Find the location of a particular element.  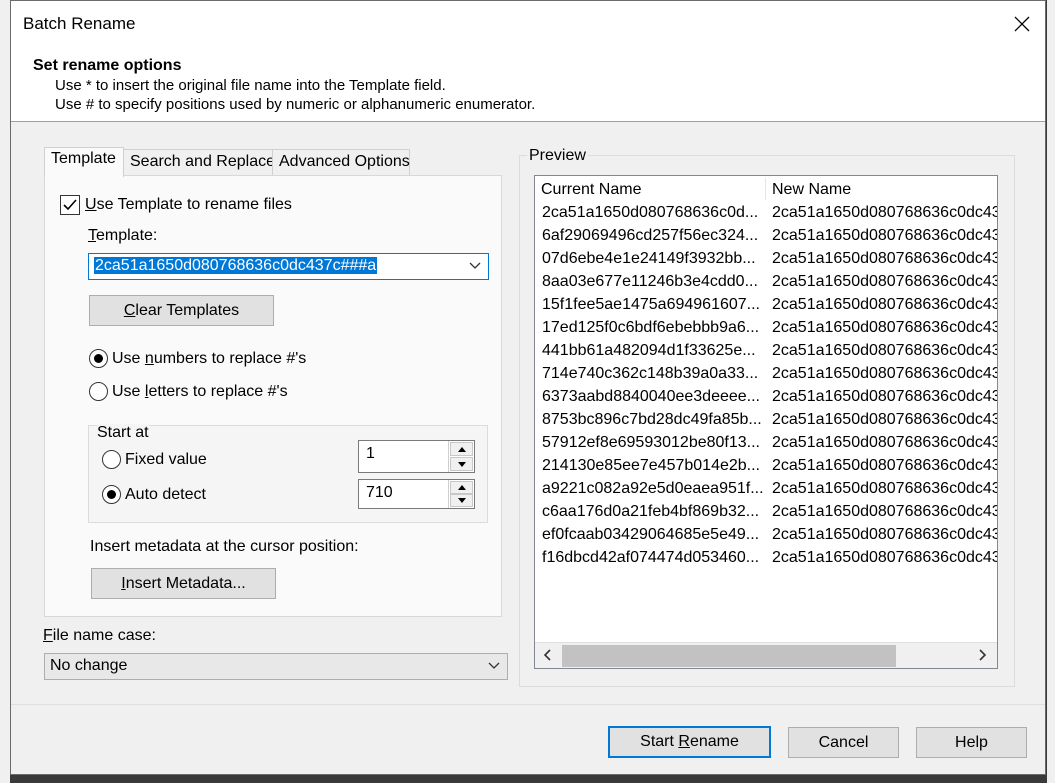

header-title: Set rename options is located at coordinates (107, 65).